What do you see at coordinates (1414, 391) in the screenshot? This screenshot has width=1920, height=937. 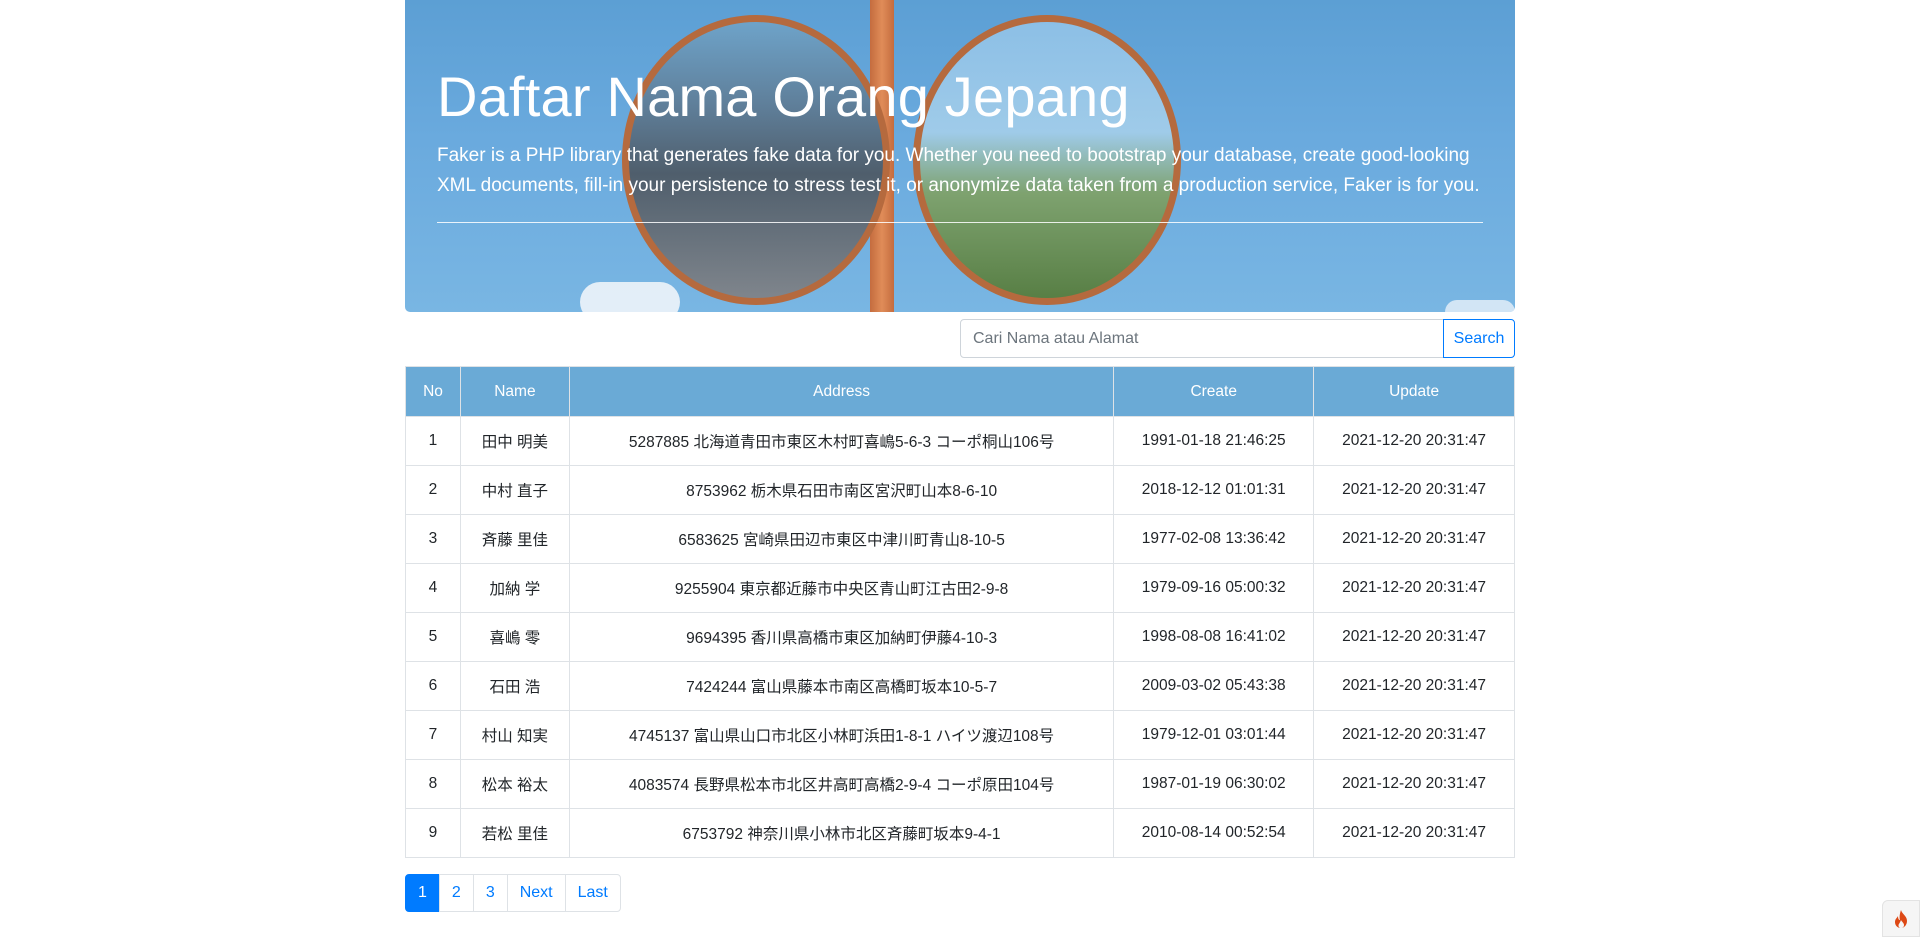 I see `column-header-update: Update` at bounding box center [1414, 391].